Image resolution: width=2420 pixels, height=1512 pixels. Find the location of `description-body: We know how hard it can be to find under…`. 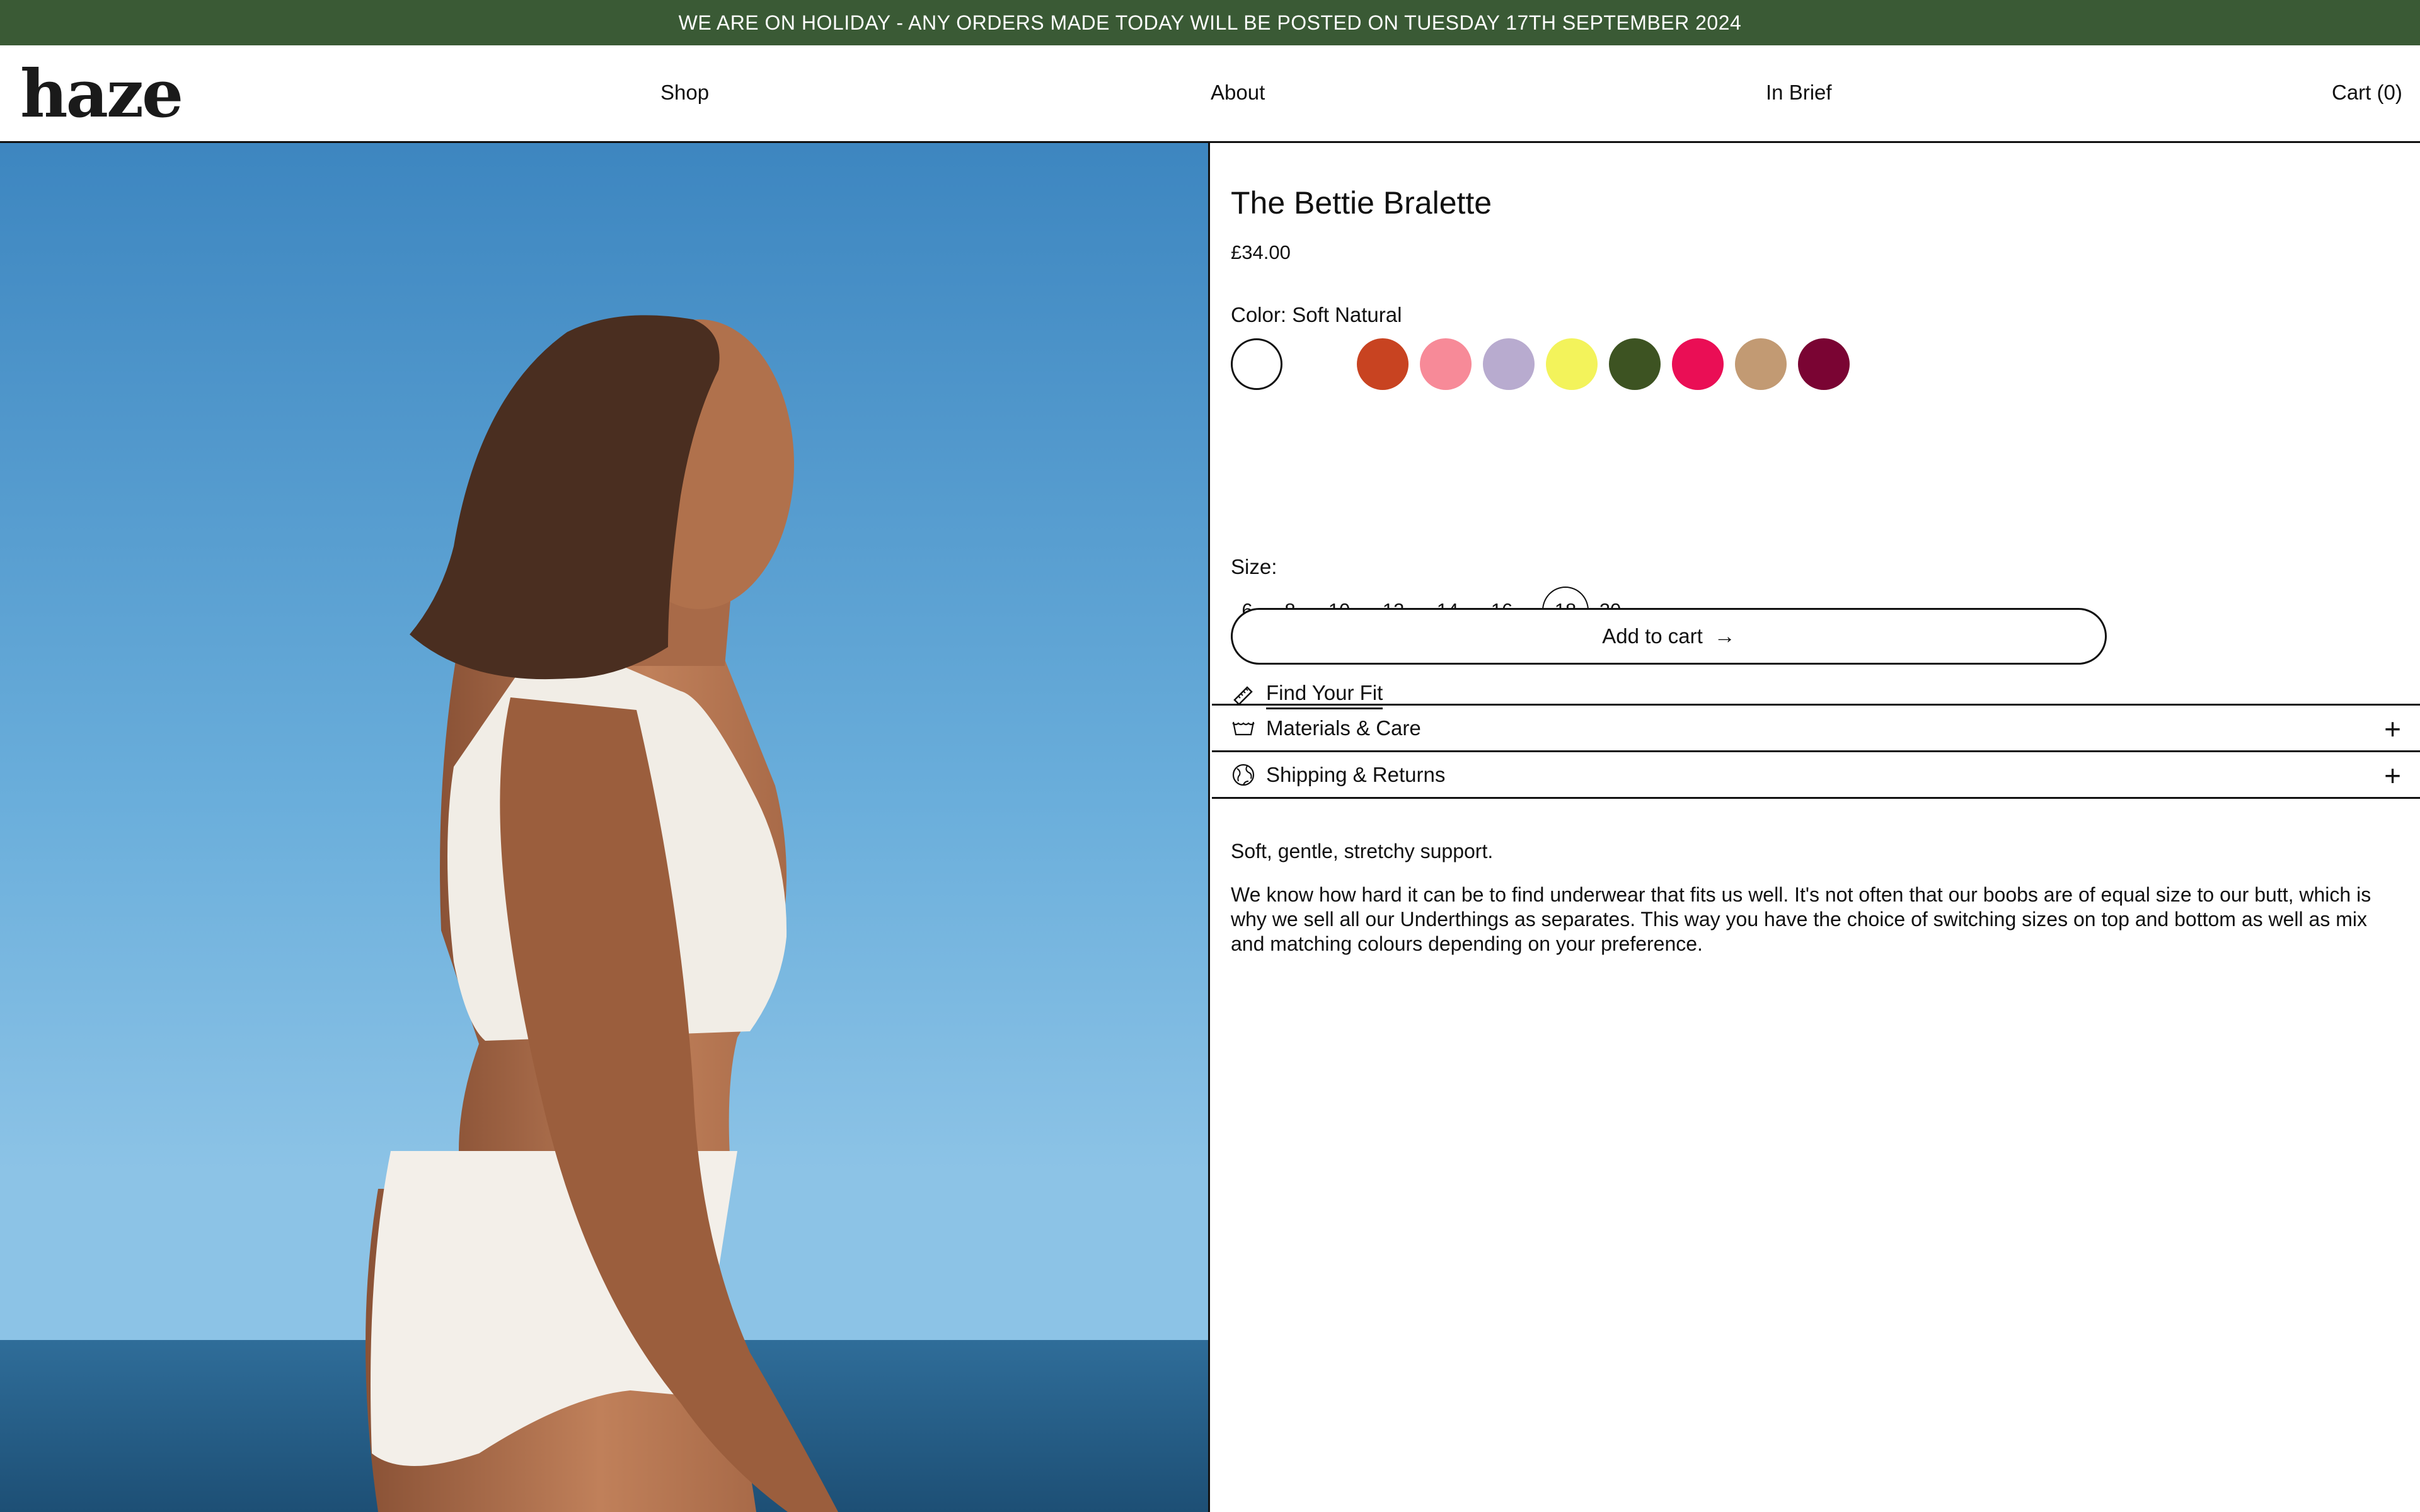

description-body: We know how hard it can be to find under… is located at coordinates (1801, 919).